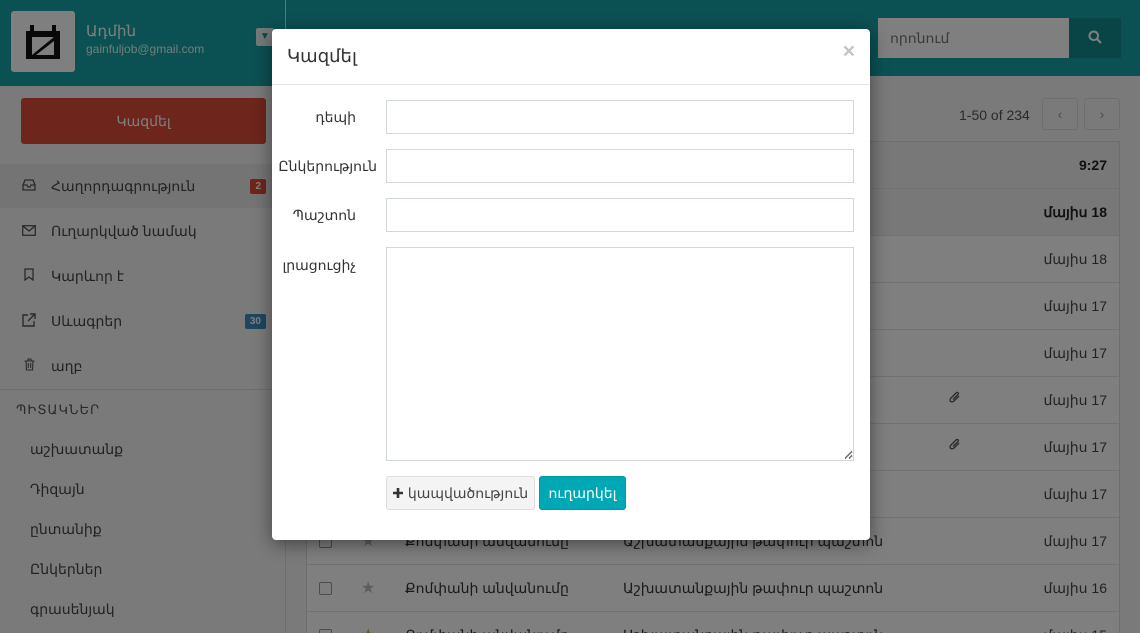  Describe the element at coordinates (582, 493) in the screenshot. I see `send-button: ուղարկել` at that location.